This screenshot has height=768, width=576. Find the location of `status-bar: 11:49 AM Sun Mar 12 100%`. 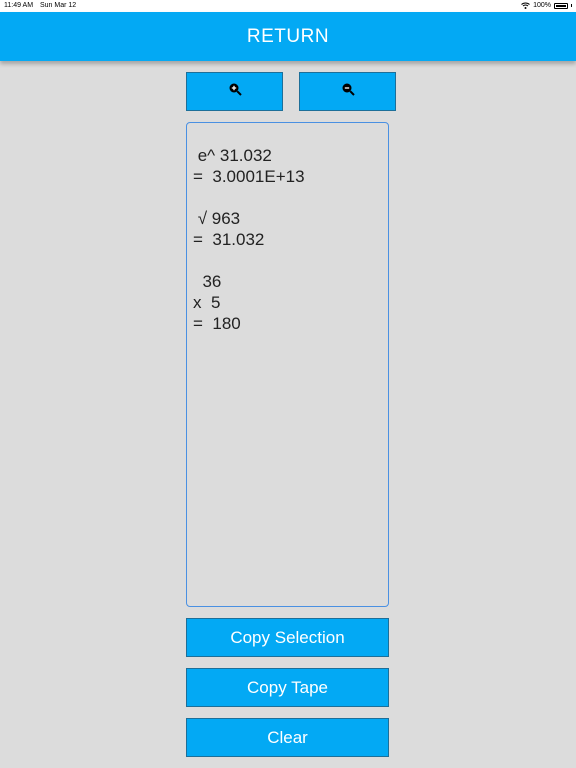

status-bar: 11:49 AM Sun Mar 12 100% is located at coordinates (288, 6).